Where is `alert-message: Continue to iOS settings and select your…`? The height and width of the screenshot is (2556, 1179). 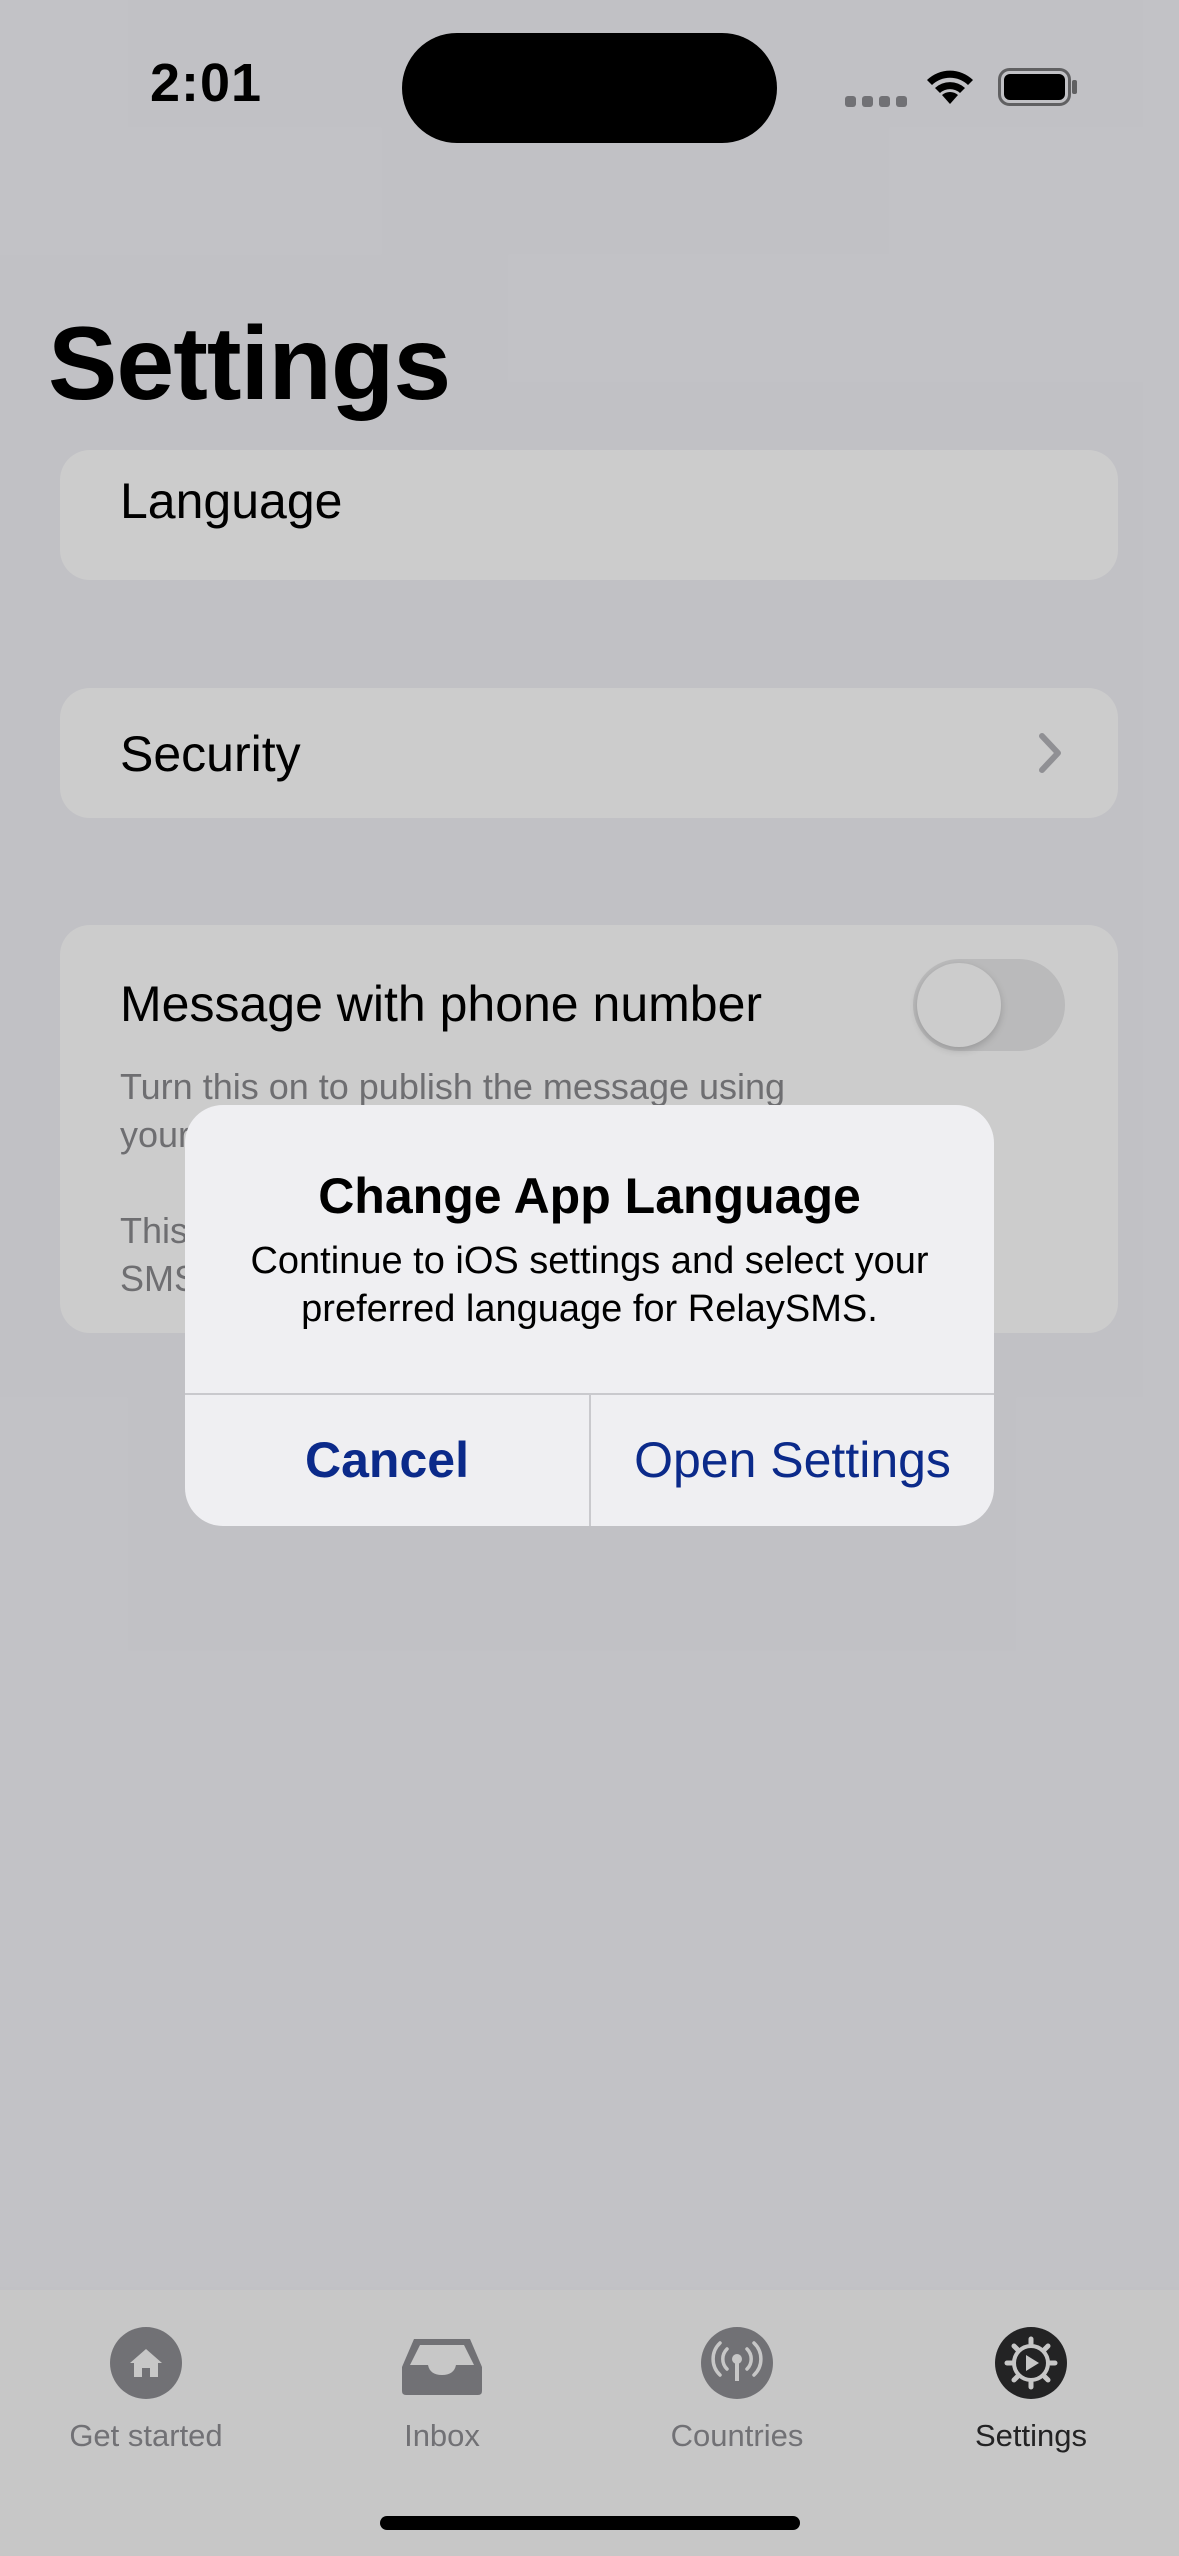
alert-message: Continue to iOS settings and select your… is located at coordinates (589, 1285).